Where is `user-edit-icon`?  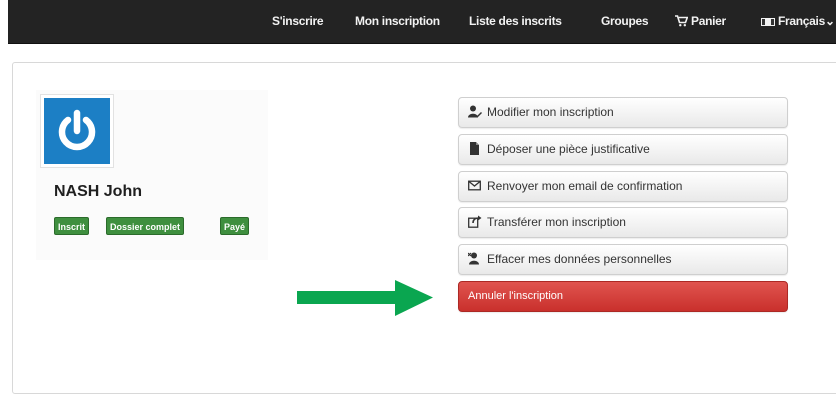 user-edit-icon is located at coordinates (475, 111).